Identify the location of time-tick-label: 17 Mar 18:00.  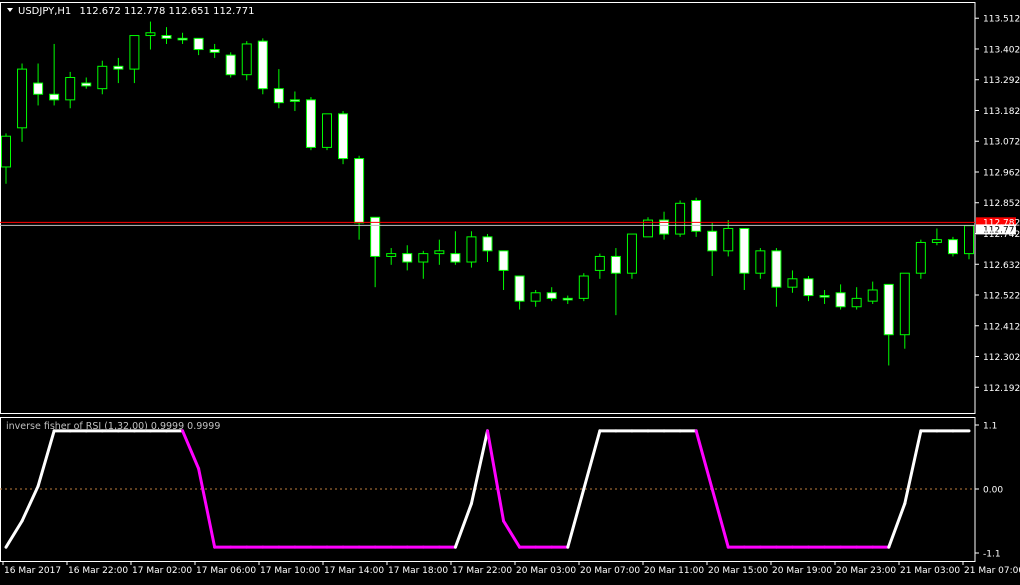
(418, 571).